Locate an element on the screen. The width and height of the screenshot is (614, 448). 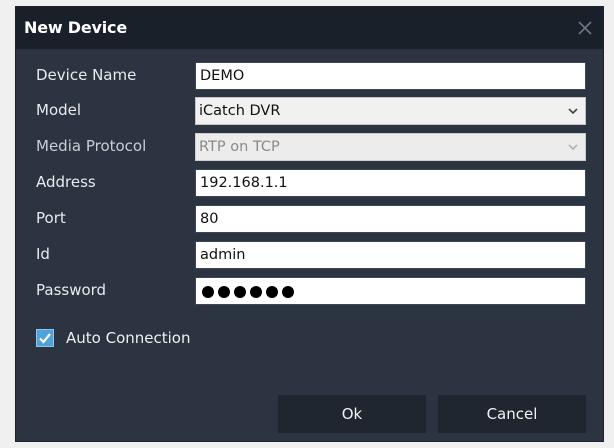
password-input is located at coordinates (390, 291).